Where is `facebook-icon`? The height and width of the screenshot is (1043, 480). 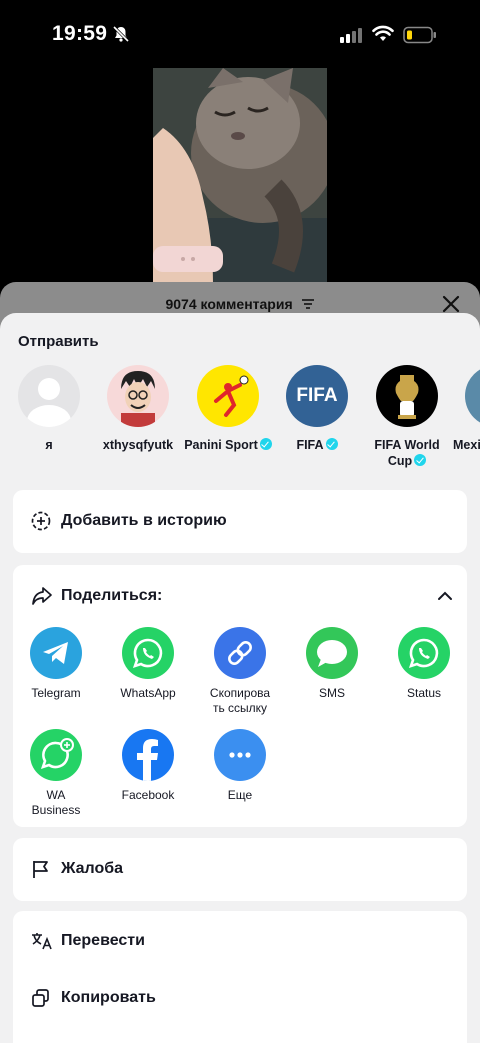
facebook-icon is located at coordinates (148, 755).